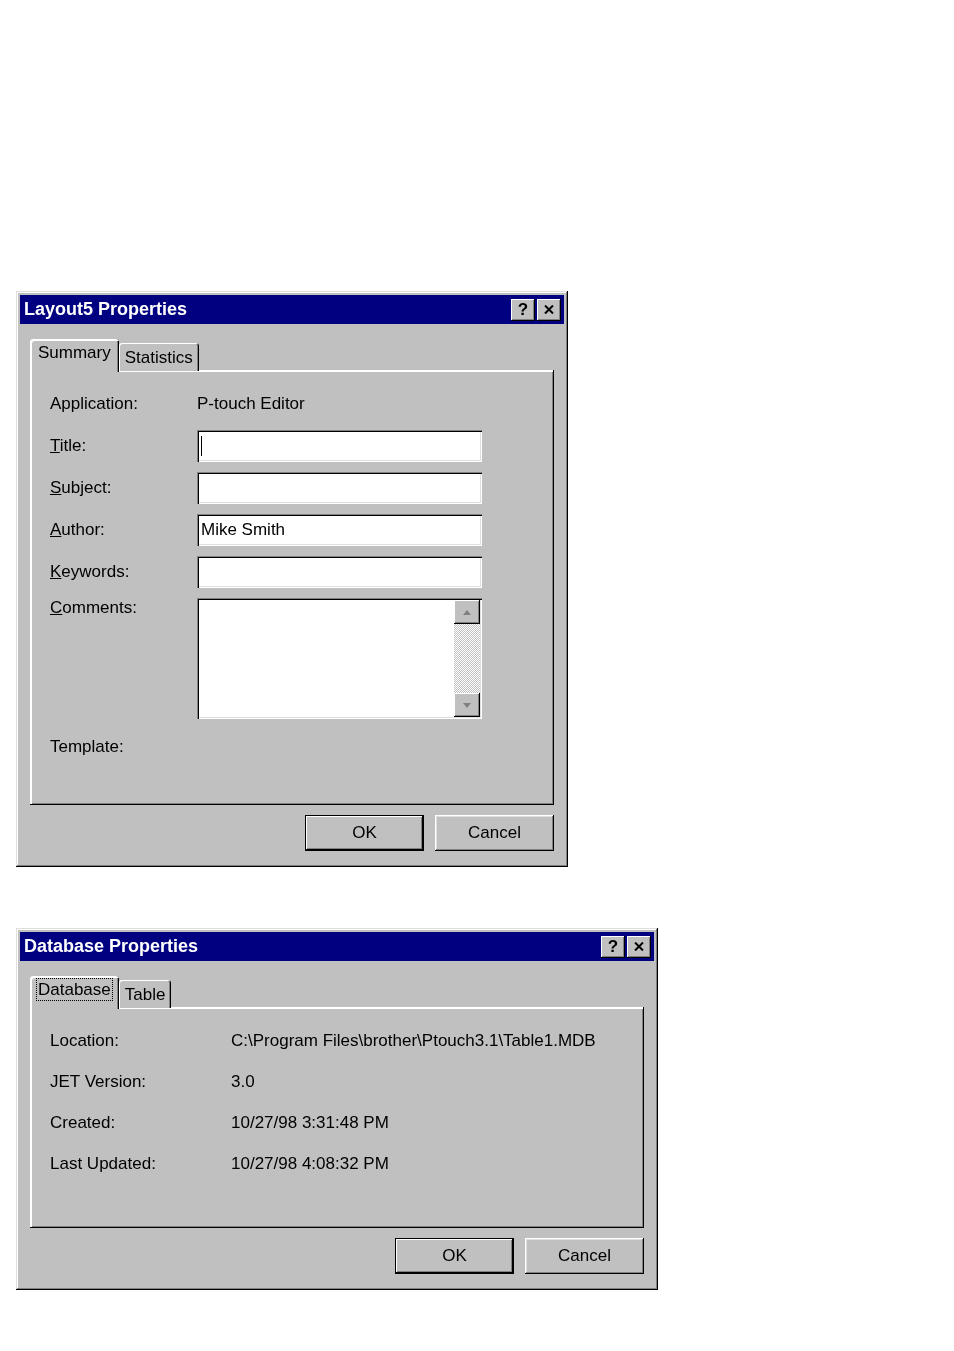 This screenshot has width=954, height=1351. What do you see at coordinates (85, 1041) in the screenshot?
I see `field-label: Location:` at bounding box center [85, 1041].